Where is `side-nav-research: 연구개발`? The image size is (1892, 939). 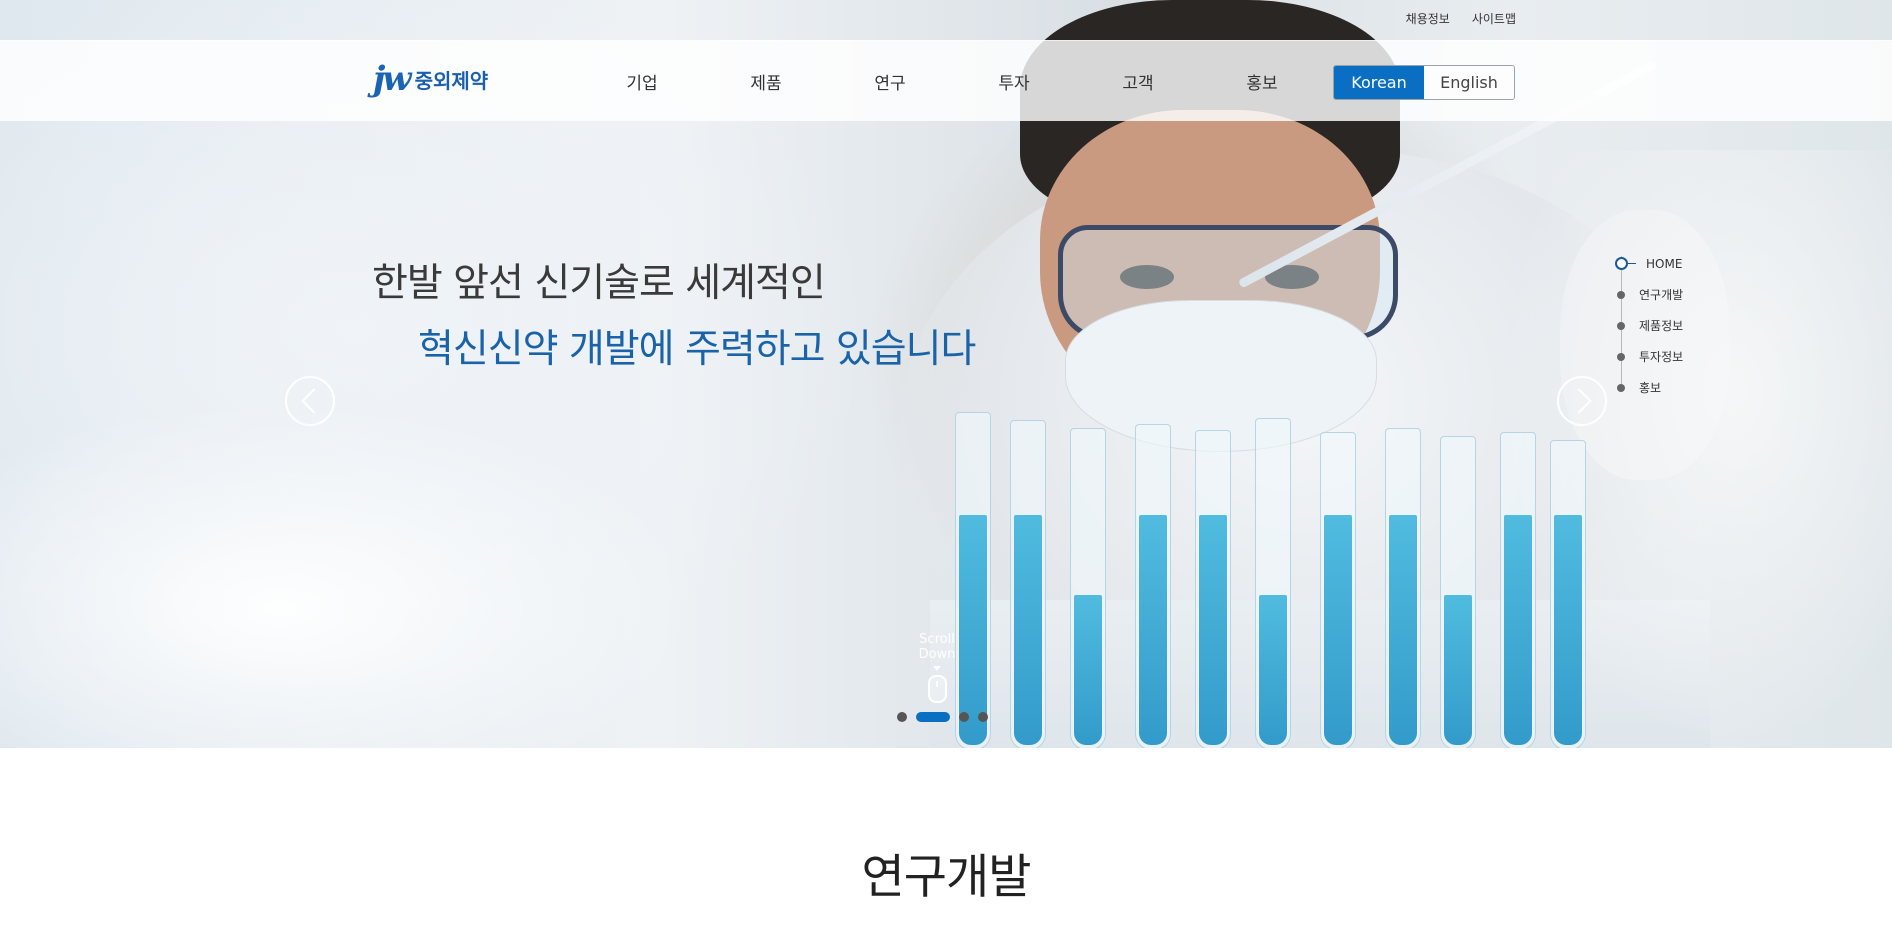
side-nav-research: 연구개발 is located at coordinates (1649, 294).